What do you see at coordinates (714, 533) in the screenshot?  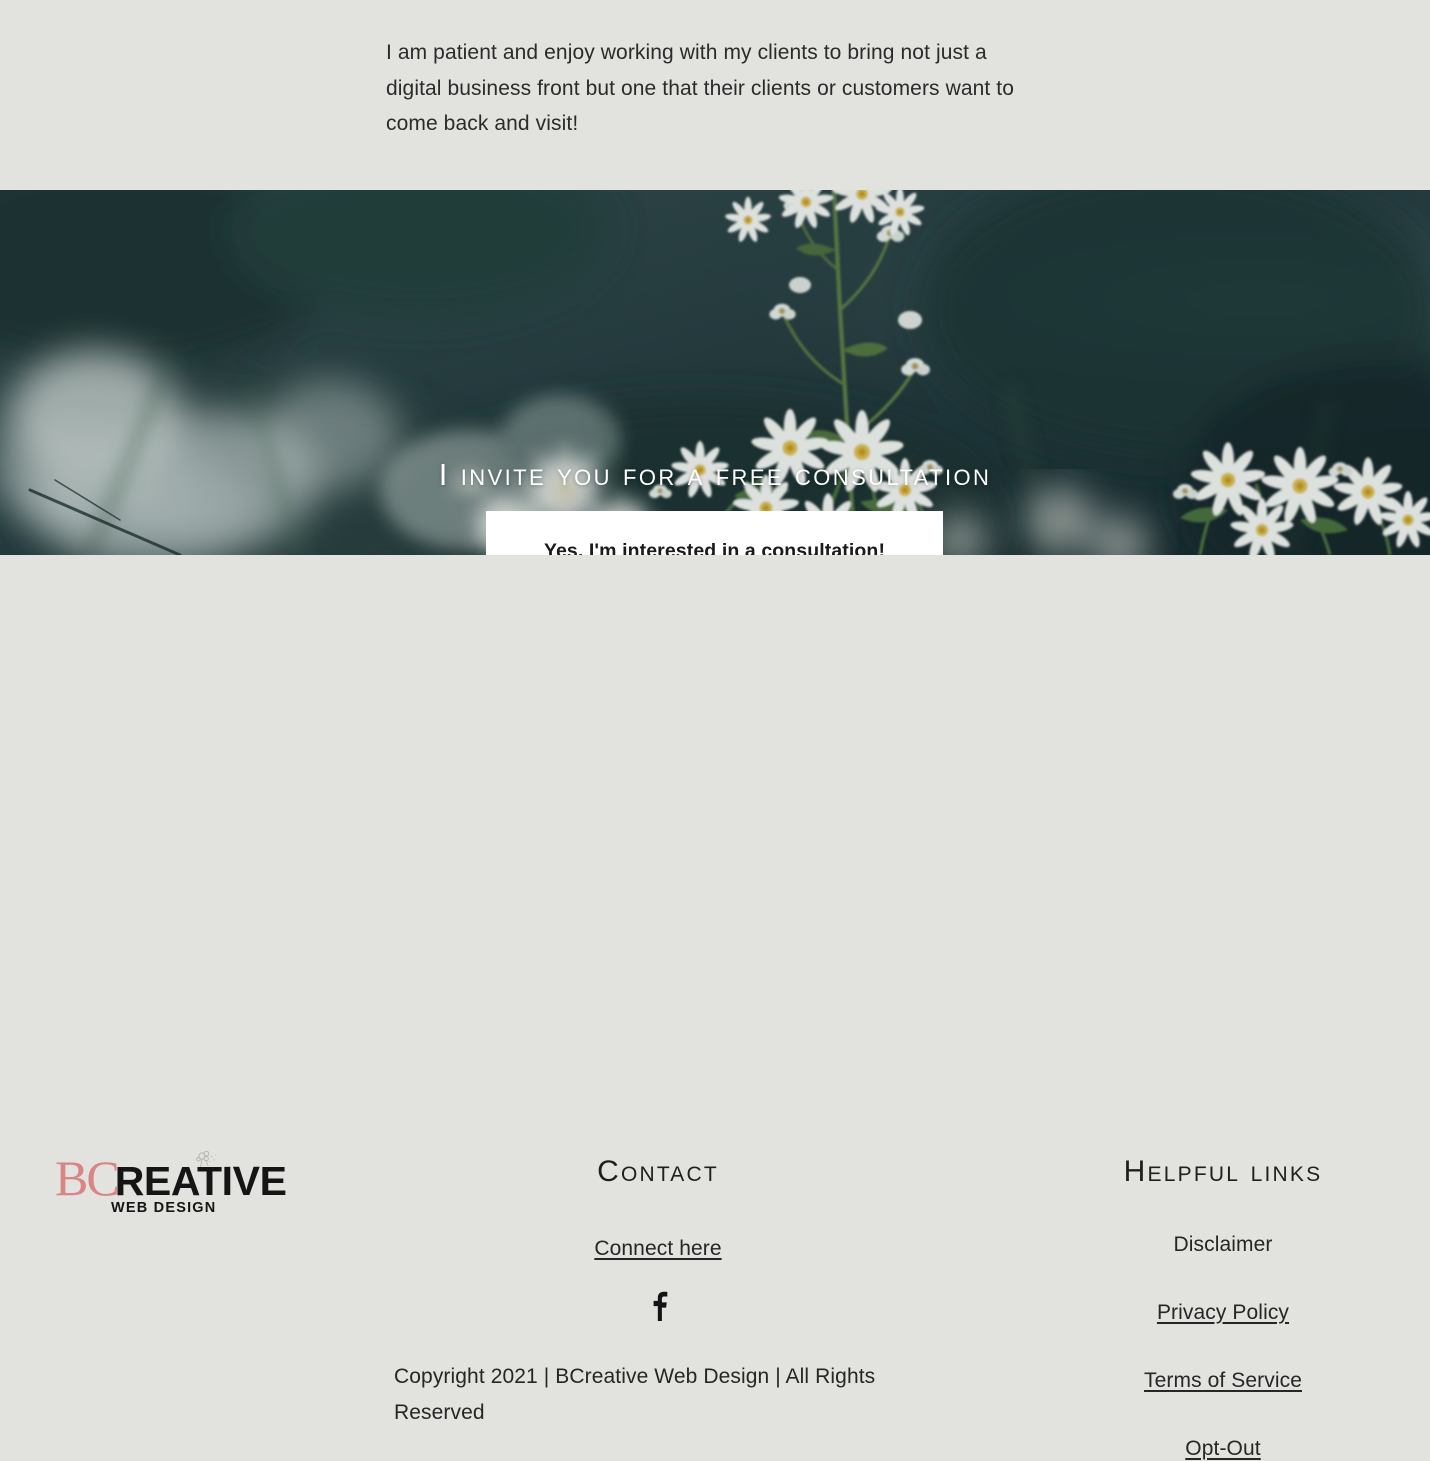 I see `consultation-cta-button: Yes, I'm interested in a consultation!` at bounding box center [714, 533].